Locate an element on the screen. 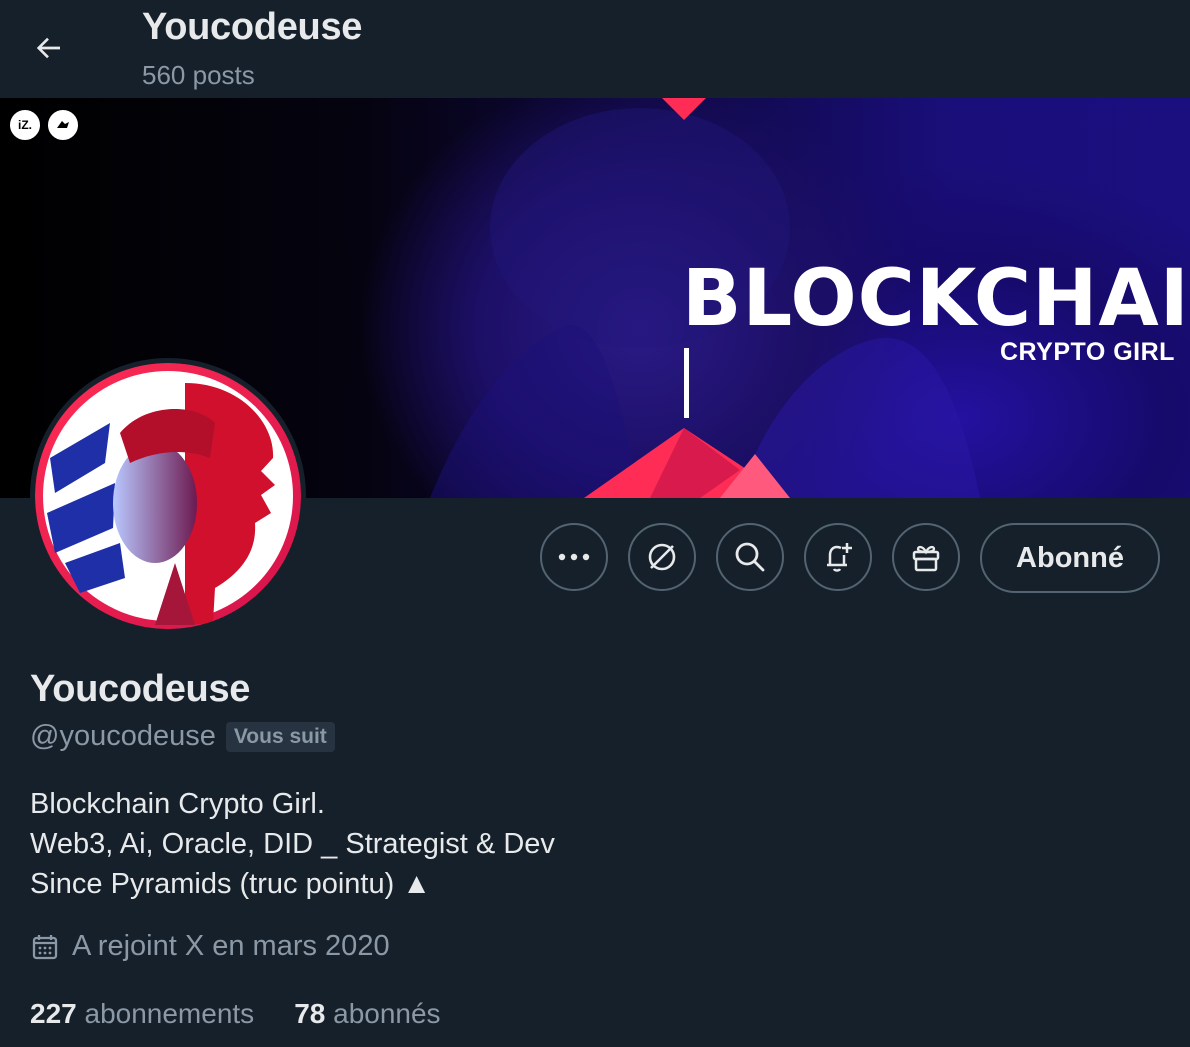 The image size is (1190, 1047). avatar is located at coordinates (168, 496).